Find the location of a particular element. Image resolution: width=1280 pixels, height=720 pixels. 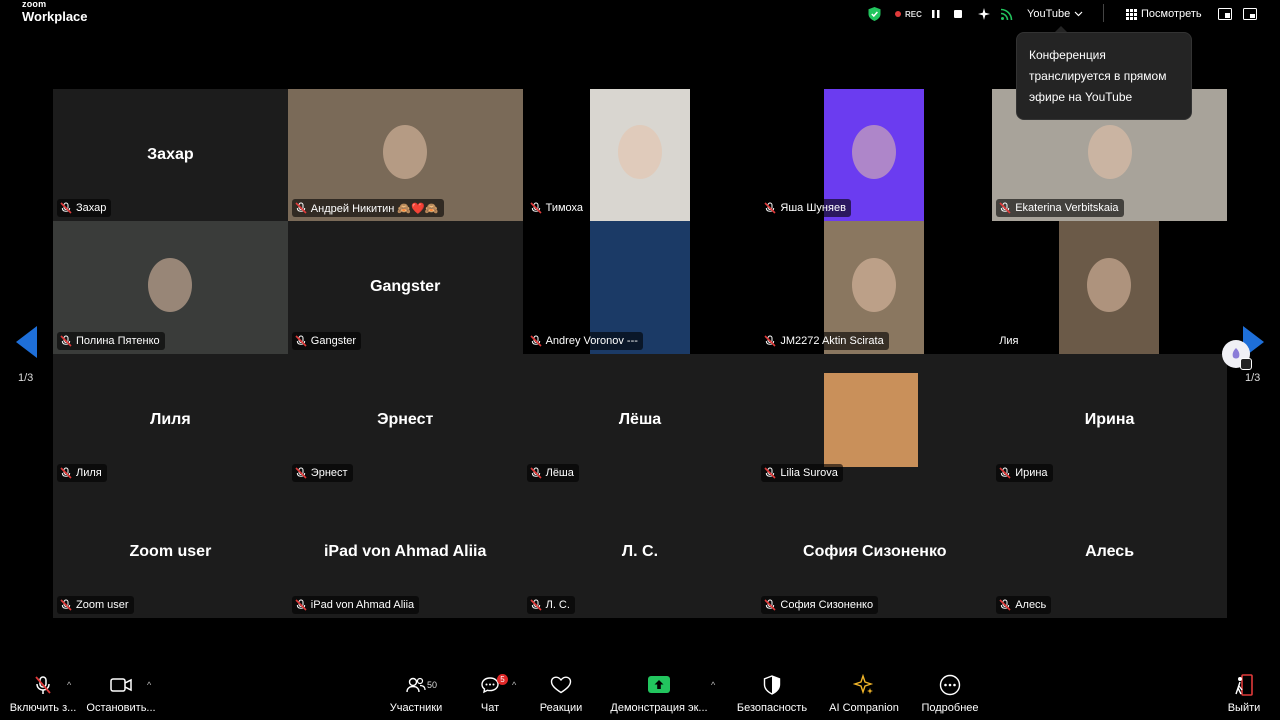

participant-tile: Ирина Ирина is located at coordinates (1109, 419).